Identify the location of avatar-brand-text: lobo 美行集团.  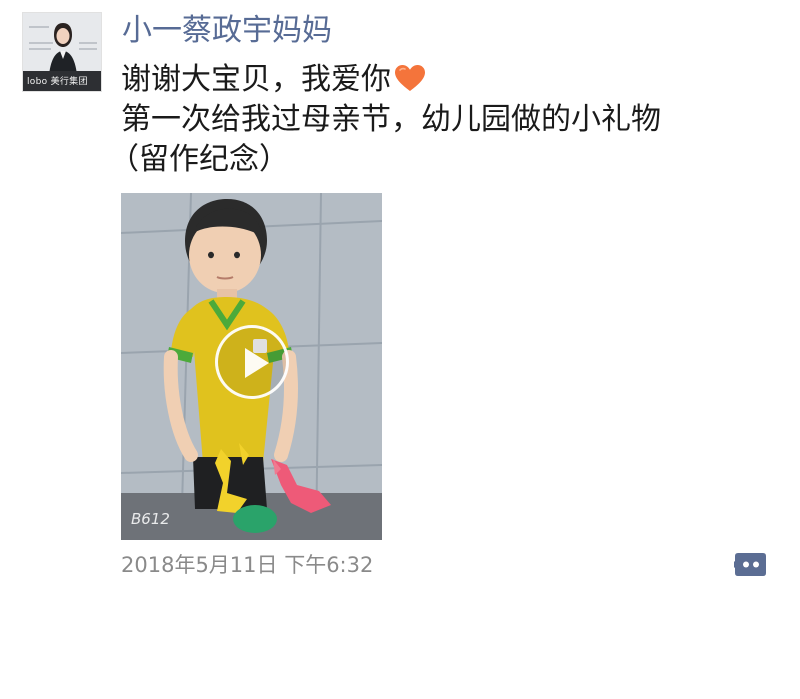
(57, 82).